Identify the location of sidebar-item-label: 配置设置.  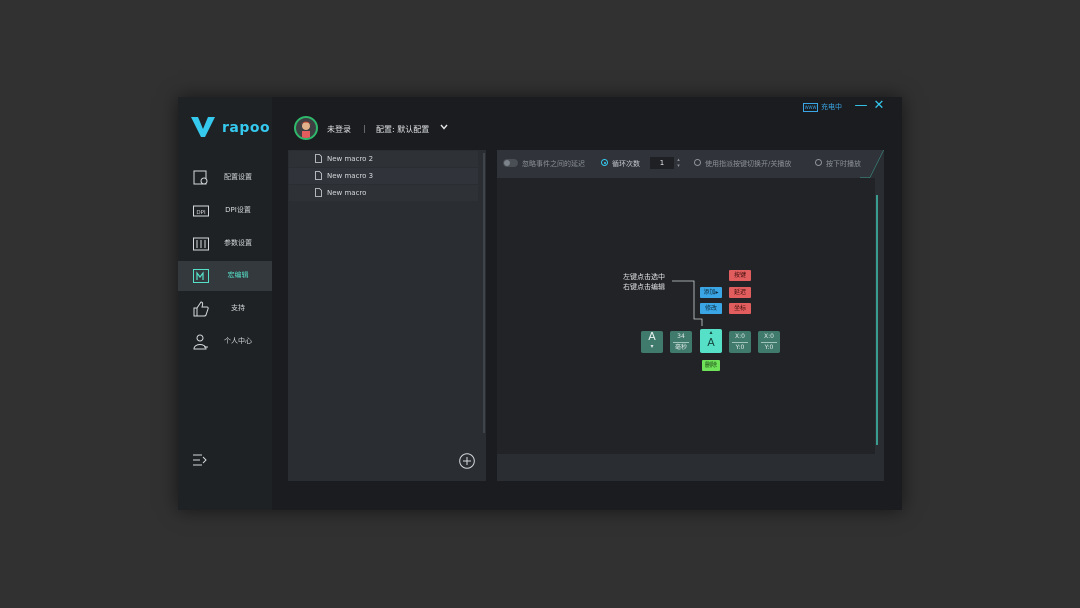
(238, 177).